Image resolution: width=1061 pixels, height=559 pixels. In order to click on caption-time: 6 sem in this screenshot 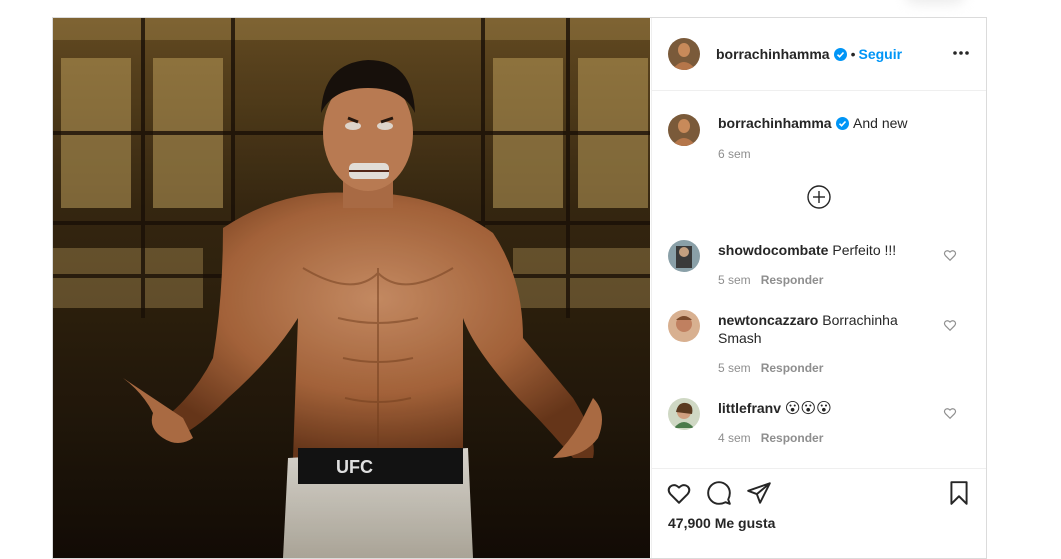, I will do `click(734, 154)`.